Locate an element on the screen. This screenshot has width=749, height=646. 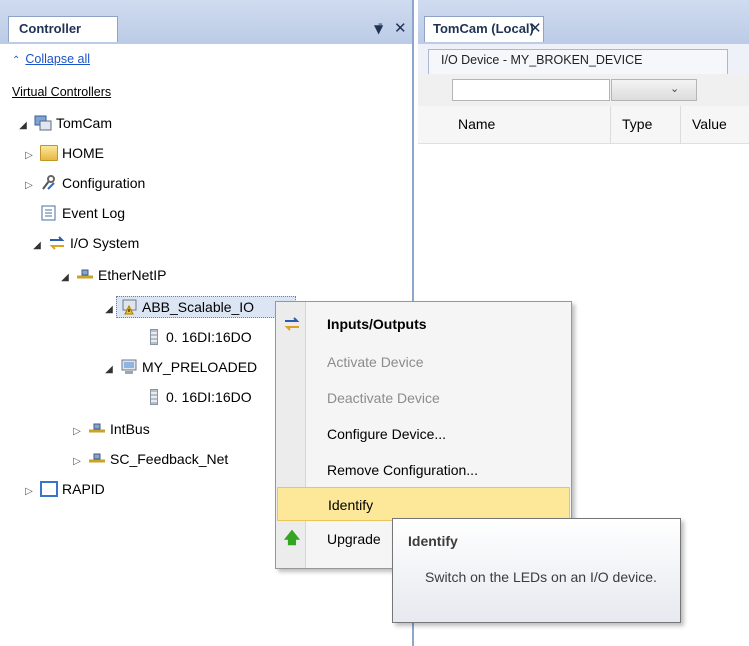
tree-item-ethernetip: ◢ EtherNetIP is located at coordinates (112, 275).